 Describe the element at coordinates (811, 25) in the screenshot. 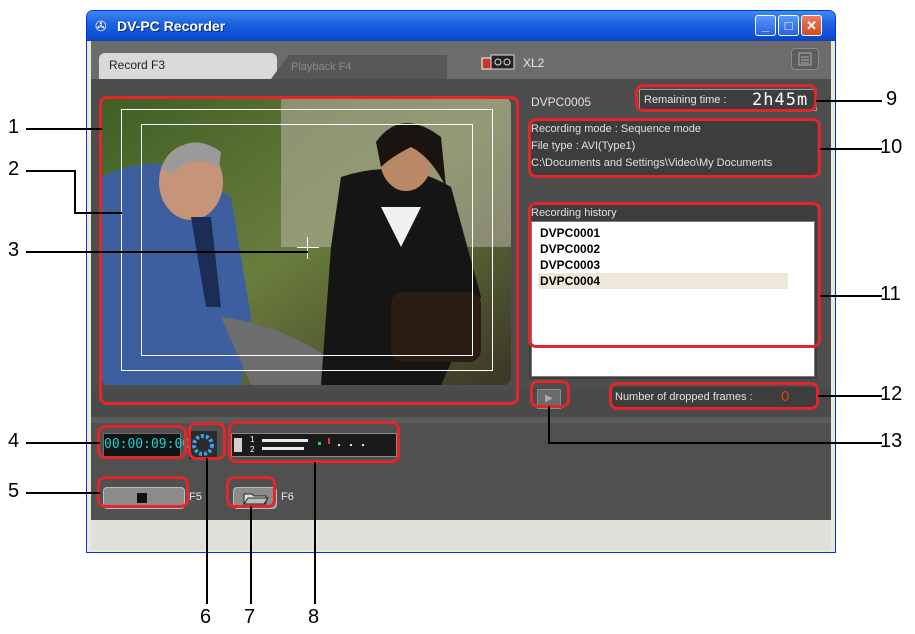

I see `close-button: ✕` at that location.